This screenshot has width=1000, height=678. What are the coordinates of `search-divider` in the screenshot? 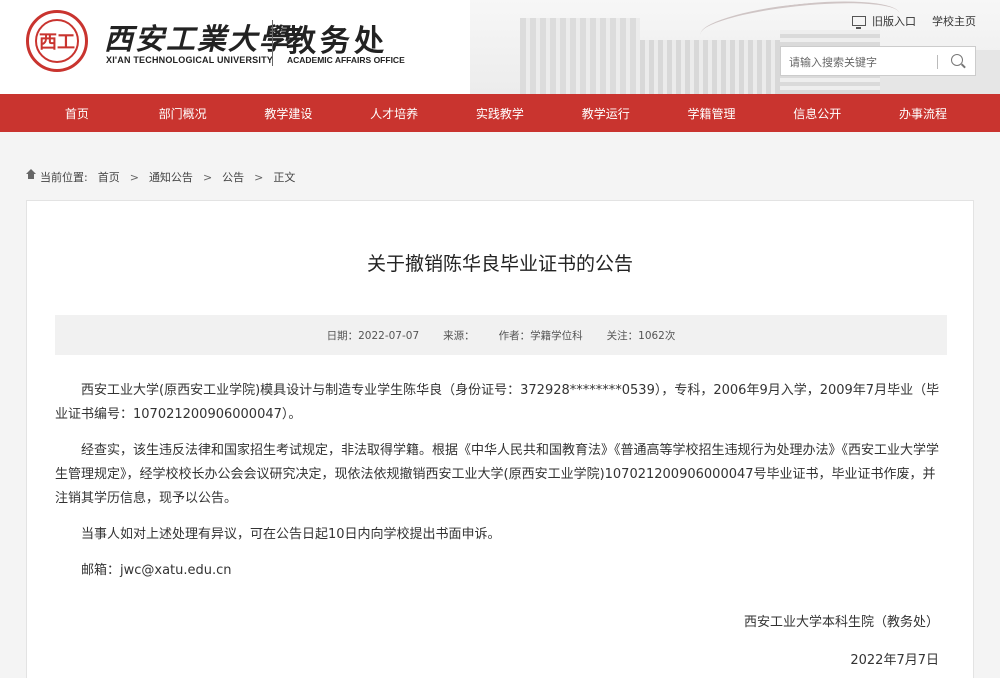 It's located at (937, 62).